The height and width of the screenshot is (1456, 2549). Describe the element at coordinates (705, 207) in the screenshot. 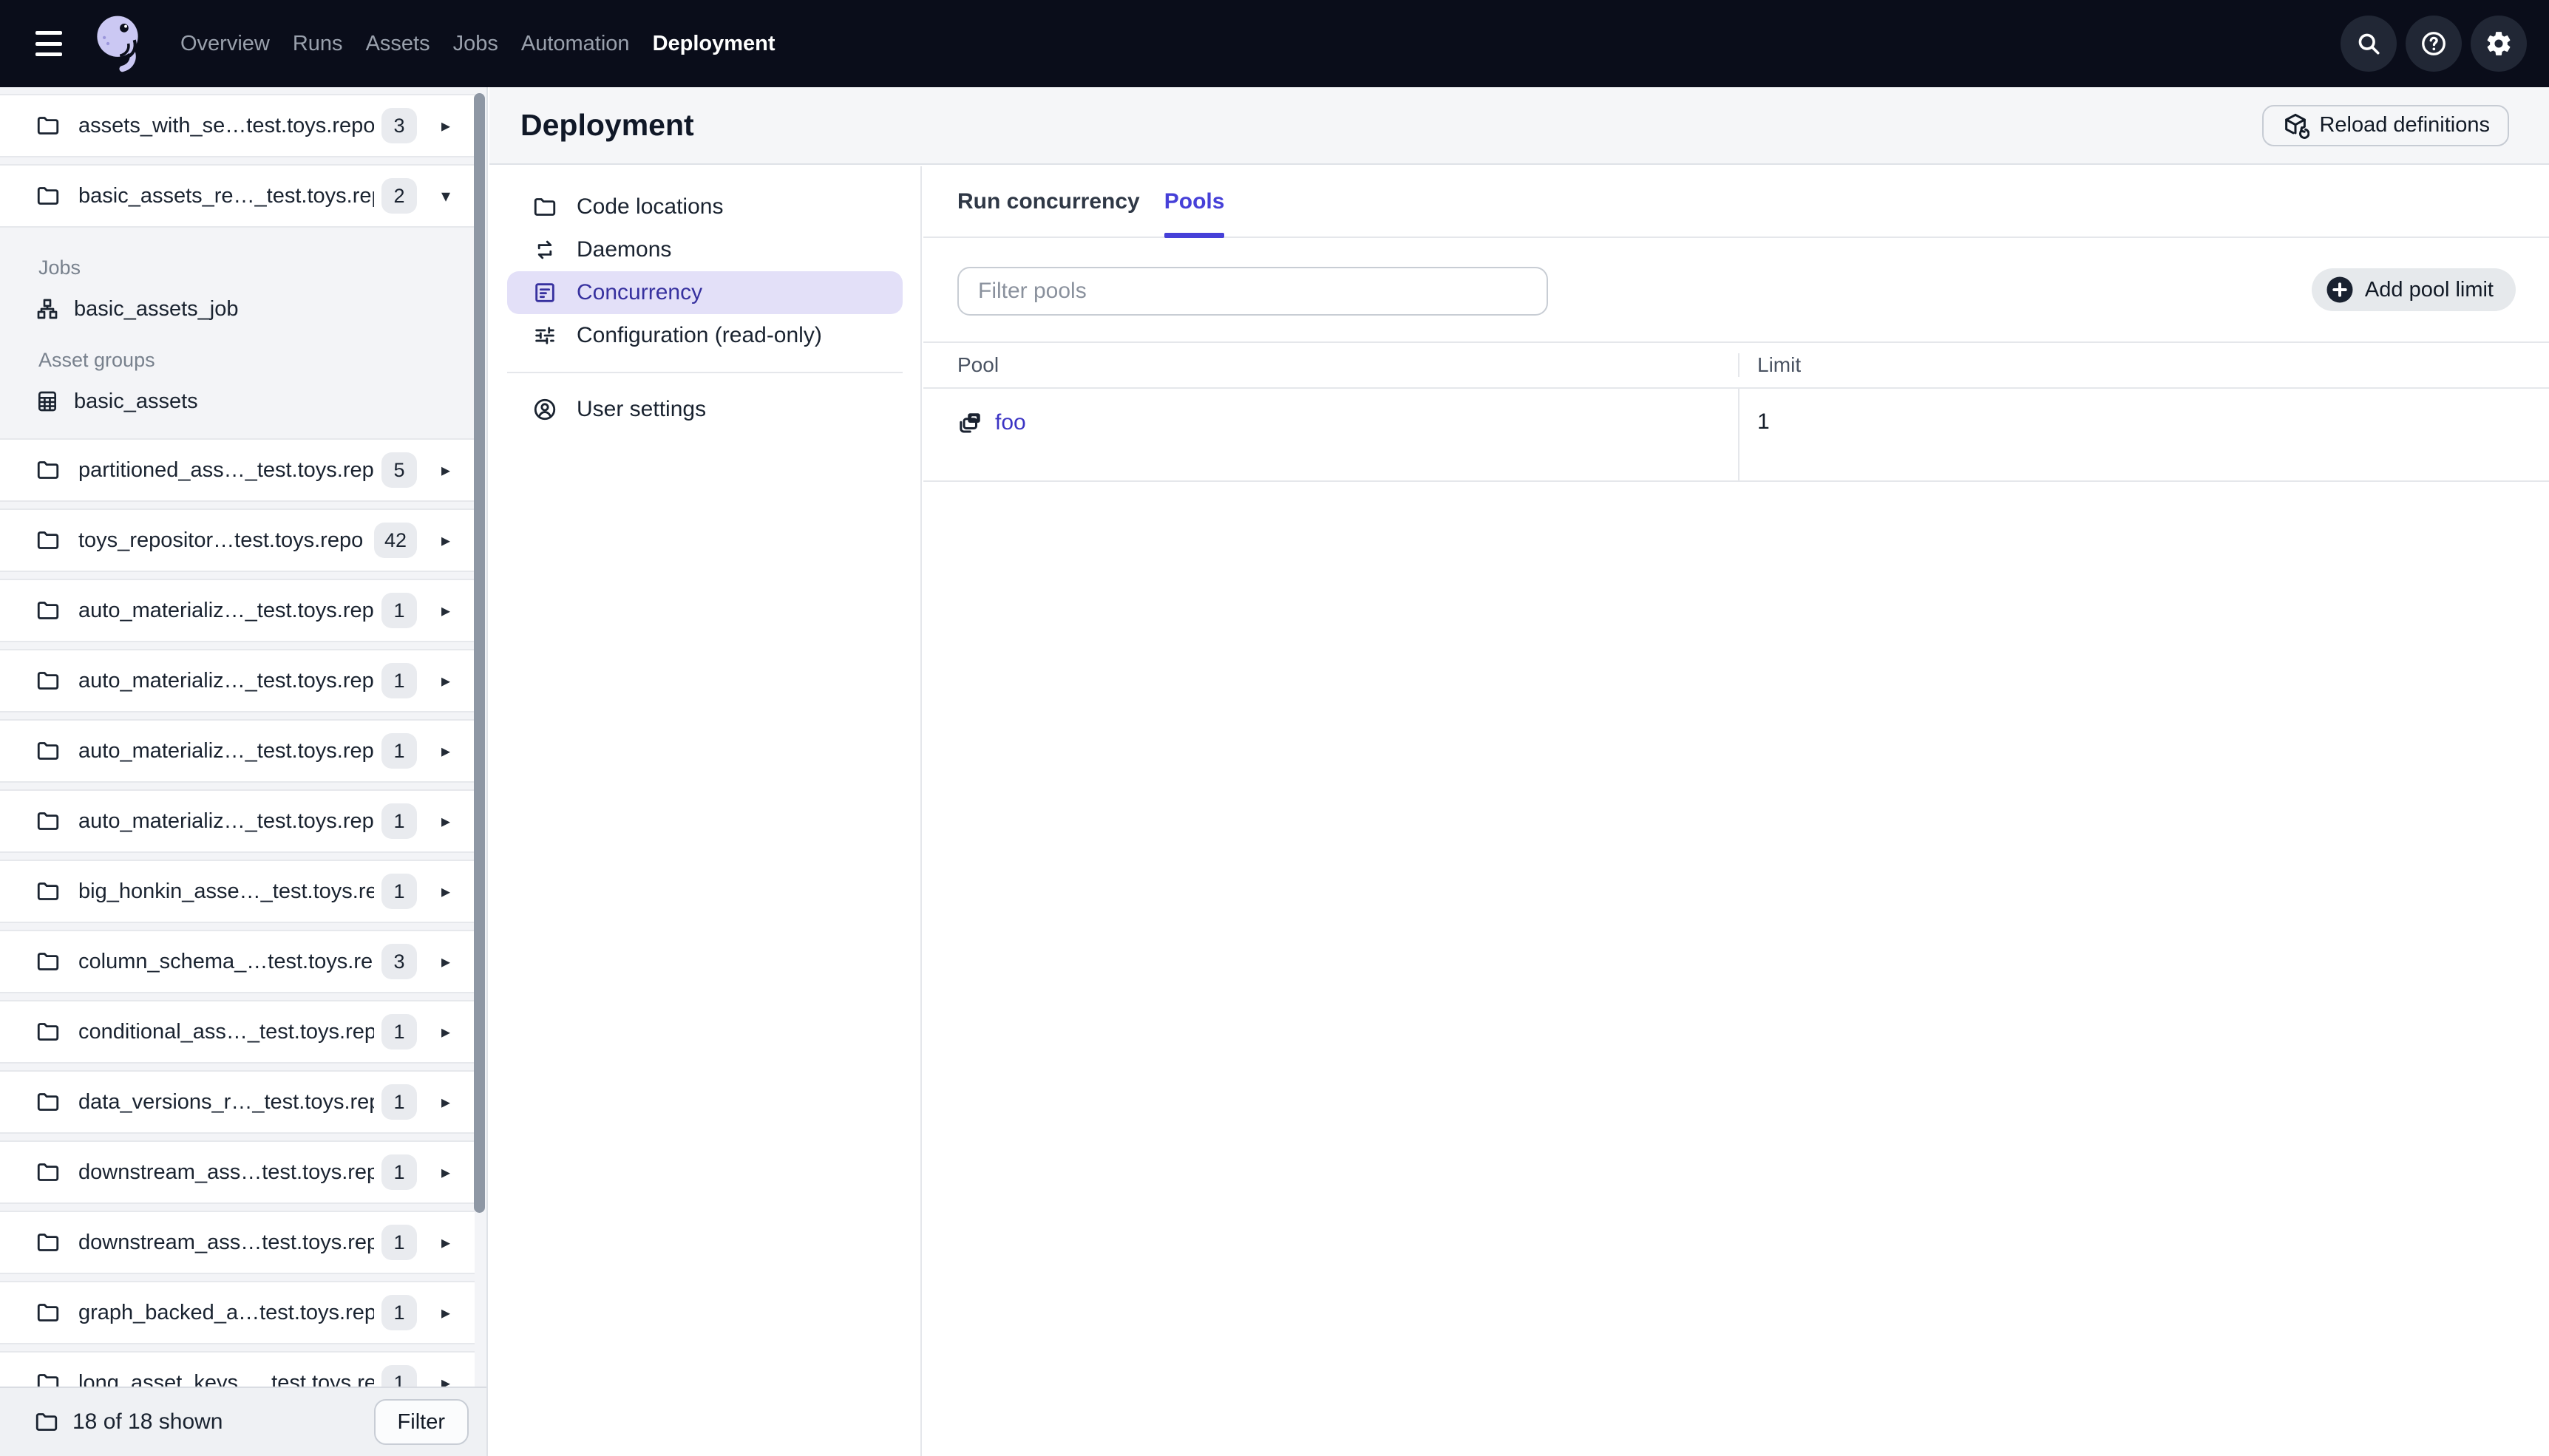

I see `subnav-item-code-locations: Code locations` at that location.